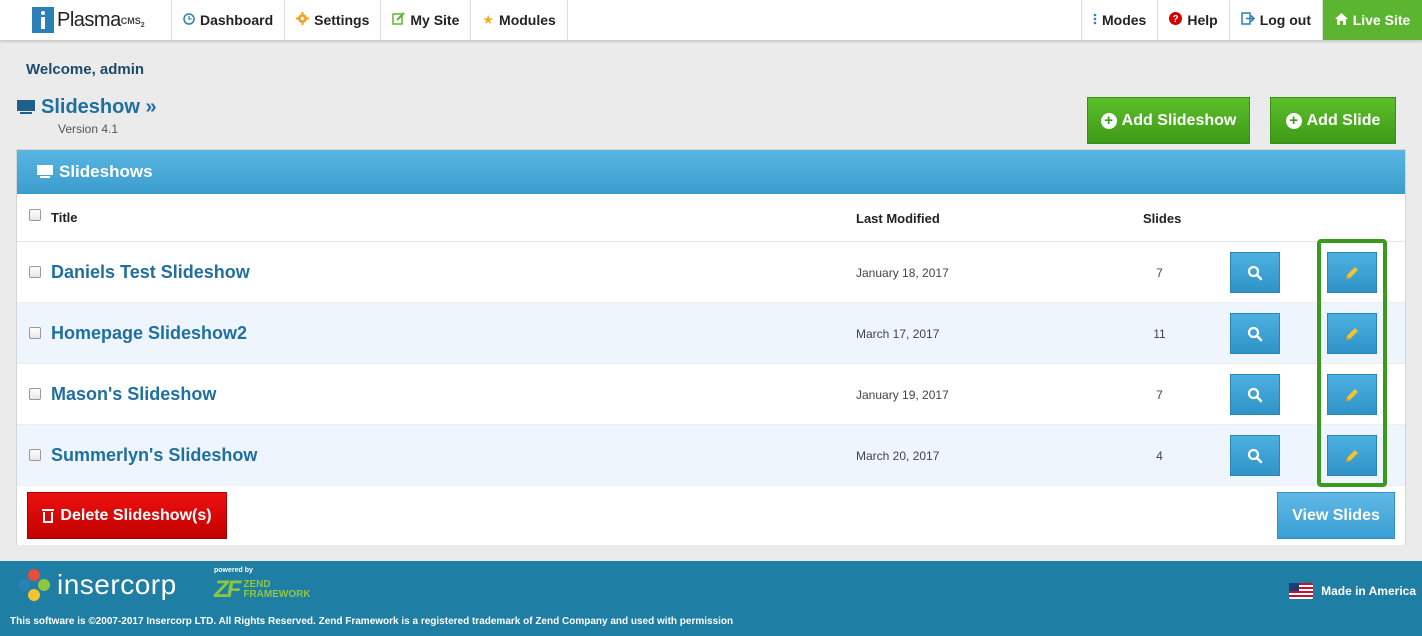 The width and height of the screenshot is (1422, 636). What do you see at coordinates (149, 333) in the screenshot?
I see `slideshow-title-link: Homepage Slideshow2` at bounding box center [149, 333].